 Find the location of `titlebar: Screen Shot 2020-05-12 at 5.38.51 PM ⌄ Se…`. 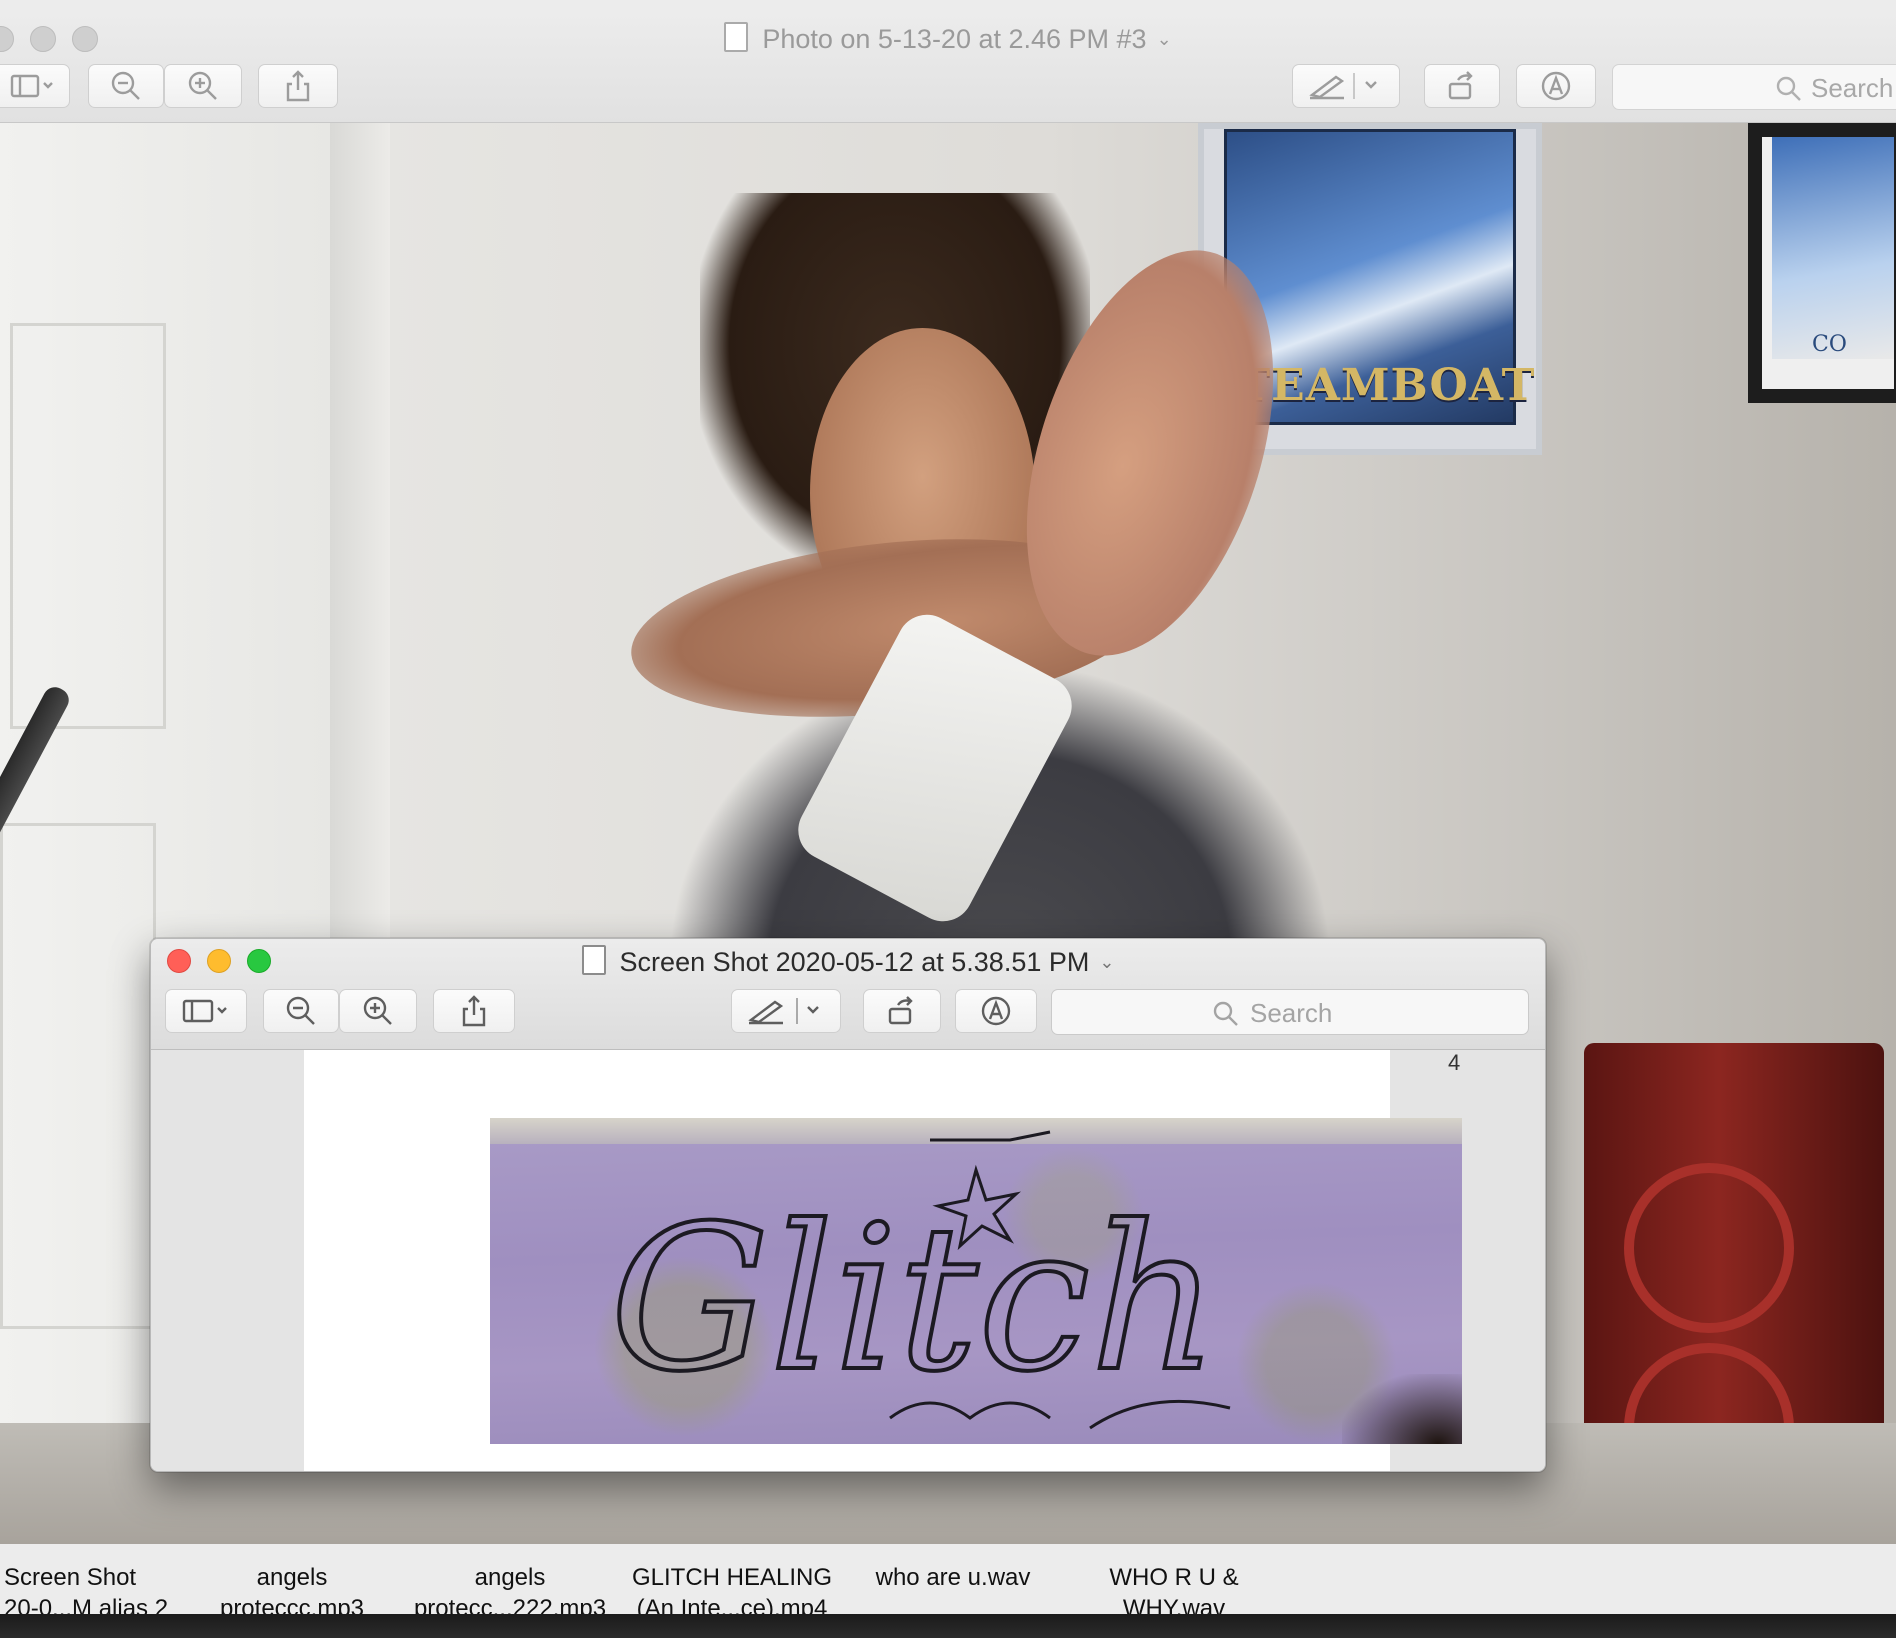

titlebar: Screen Shot 2020-05-12 at 5.38.51 PM ⌄ Se… is located at coordinates (848, 994).